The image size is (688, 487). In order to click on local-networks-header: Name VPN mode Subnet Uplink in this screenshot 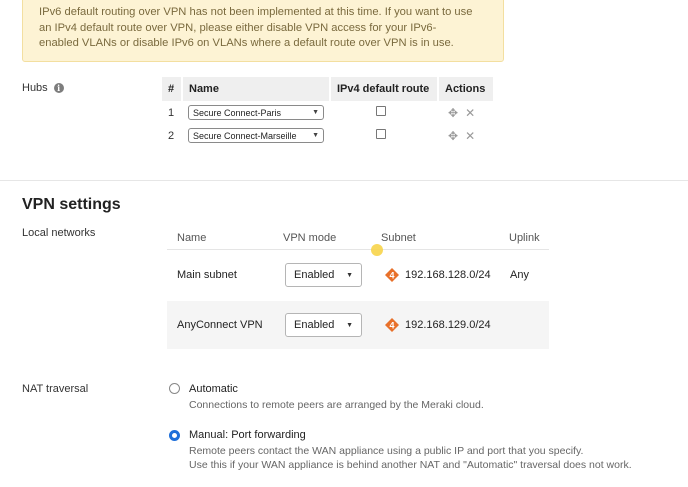, I will do `click(358, 238)`.